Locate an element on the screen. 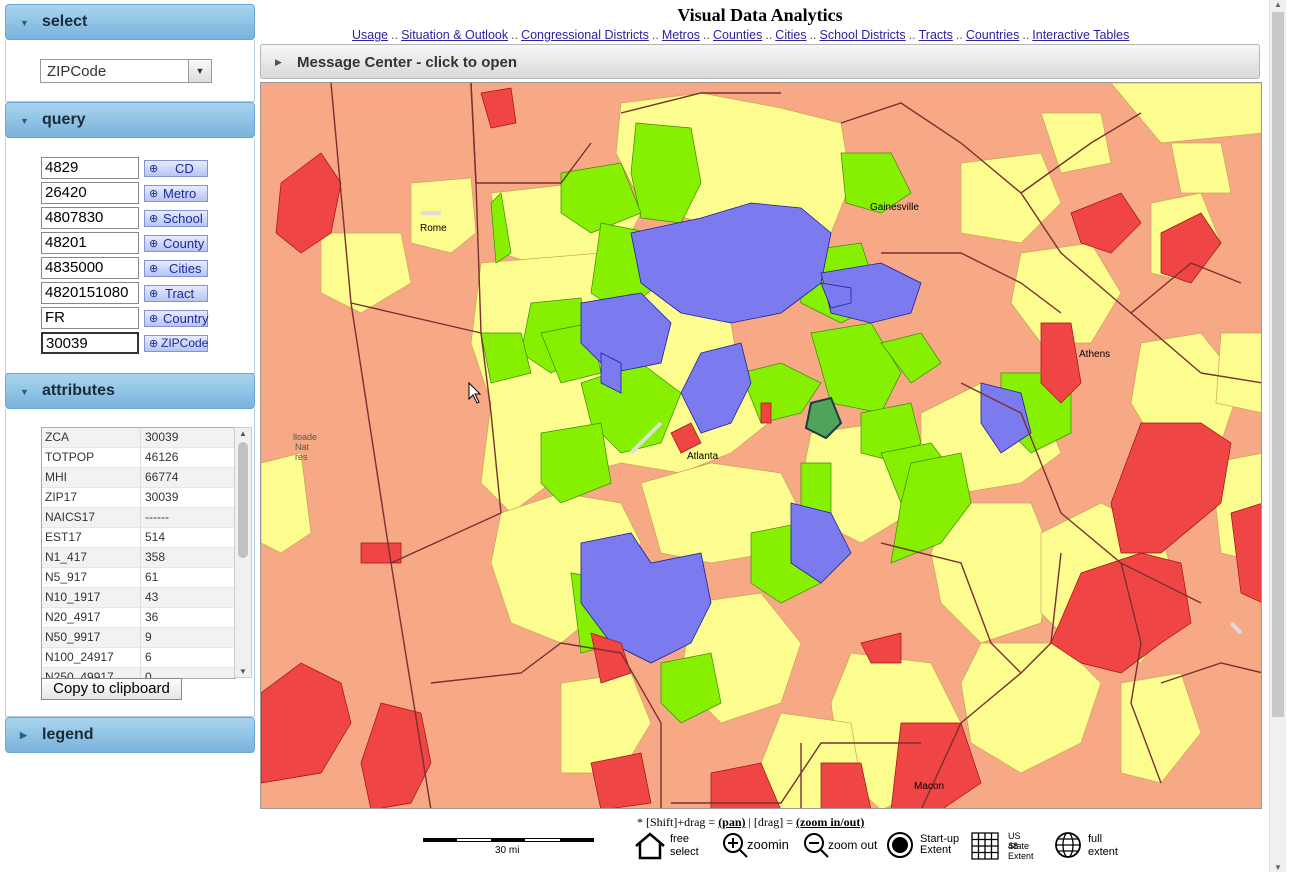  message-center-bar: ▶ Message Center - click to open is located at coordinates (760, 61).